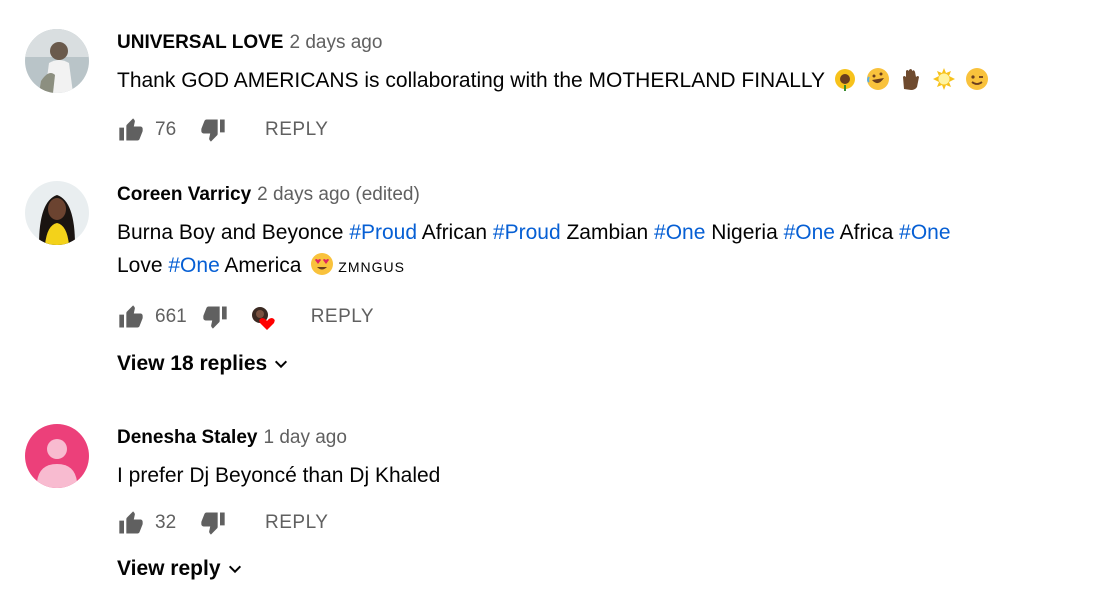 Image resolution: width=1120 pixels, height=609 pixels. What do you see at coordinates (845, 84) in the screenshot?
I see `sunflower-emoji-icon` at bounding box center [845, 84].